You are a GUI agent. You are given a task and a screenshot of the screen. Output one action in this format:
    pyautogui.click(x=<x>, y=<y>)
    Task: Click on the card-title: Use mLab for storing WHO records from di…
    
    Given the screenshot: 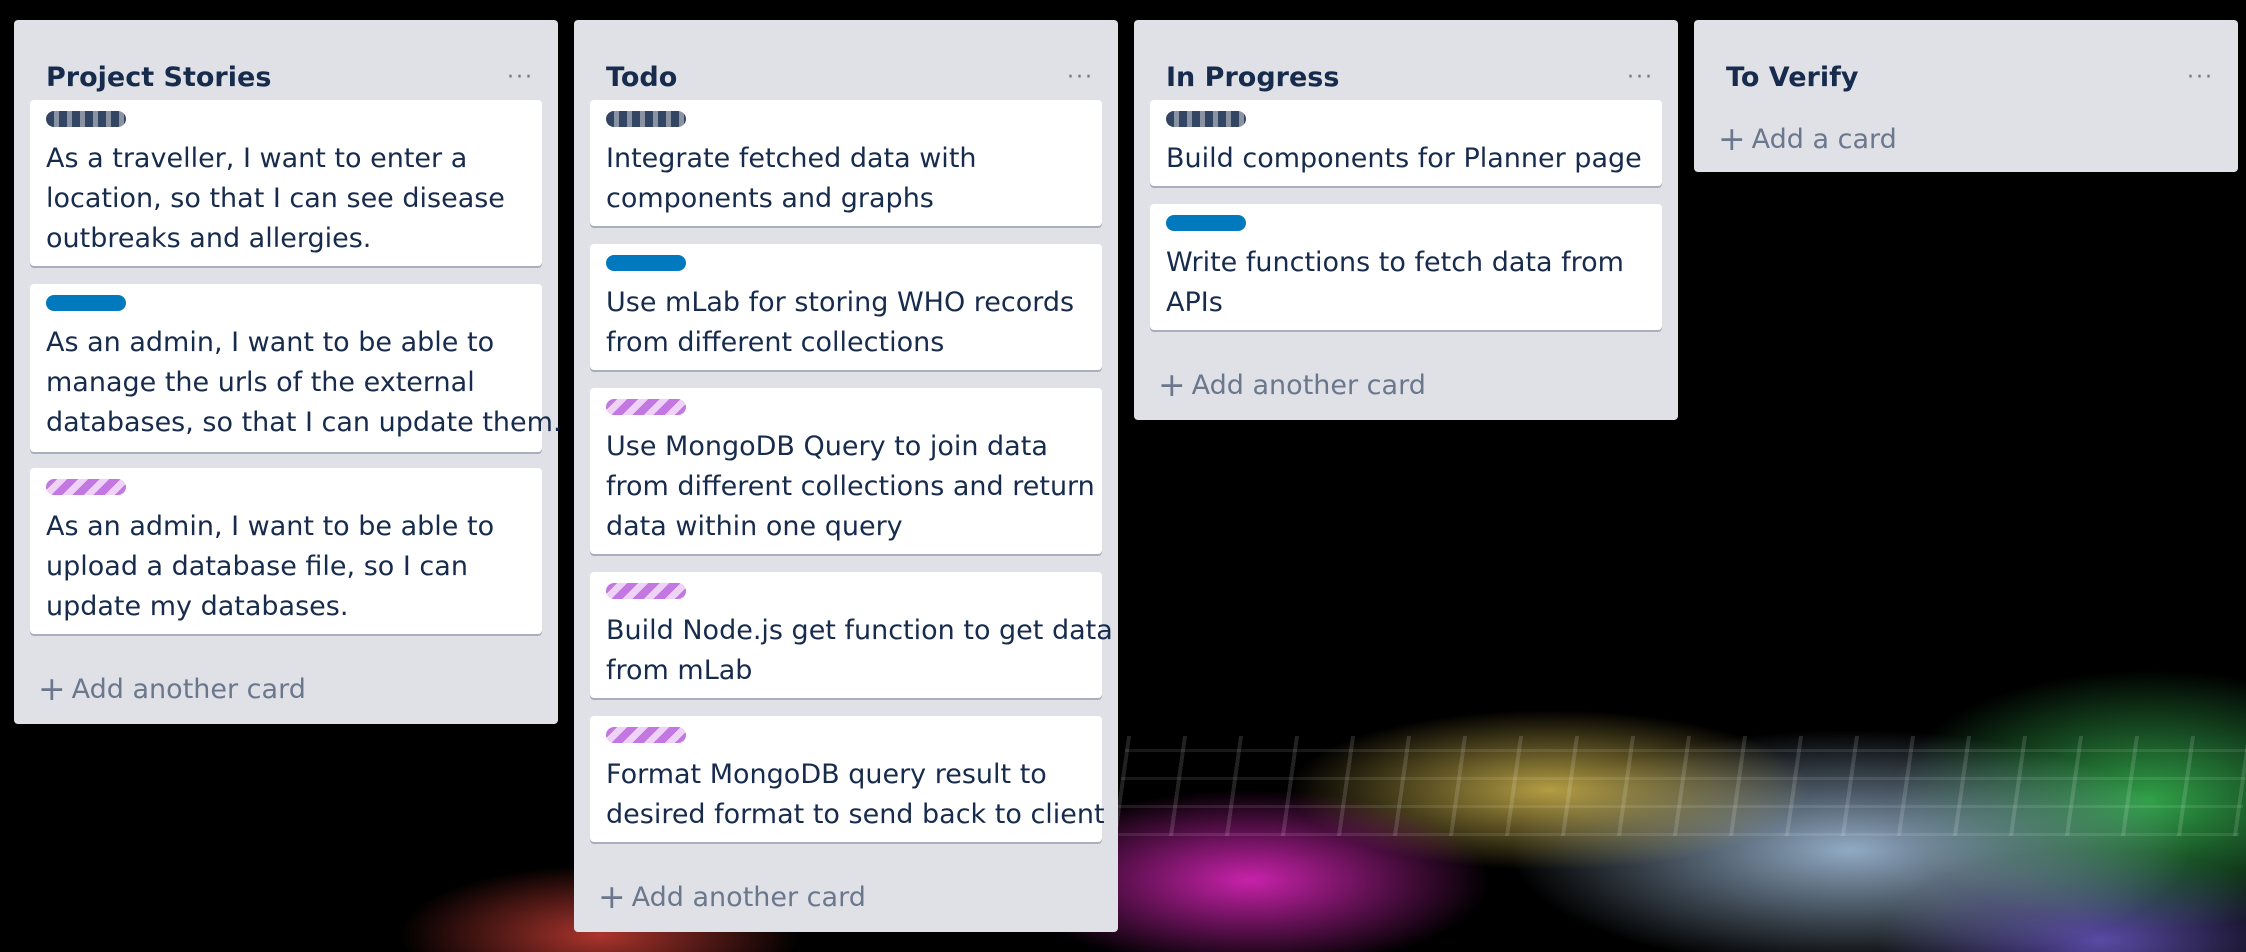 What is the action you would take?
    pyautogui.click(x=840, y=322)
    